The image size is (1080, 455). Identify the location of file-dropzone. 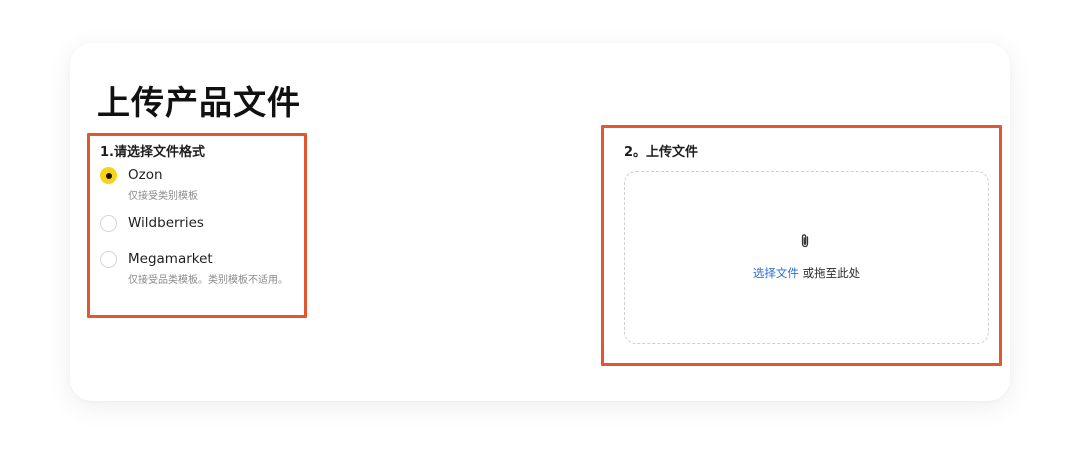
(806, 257).